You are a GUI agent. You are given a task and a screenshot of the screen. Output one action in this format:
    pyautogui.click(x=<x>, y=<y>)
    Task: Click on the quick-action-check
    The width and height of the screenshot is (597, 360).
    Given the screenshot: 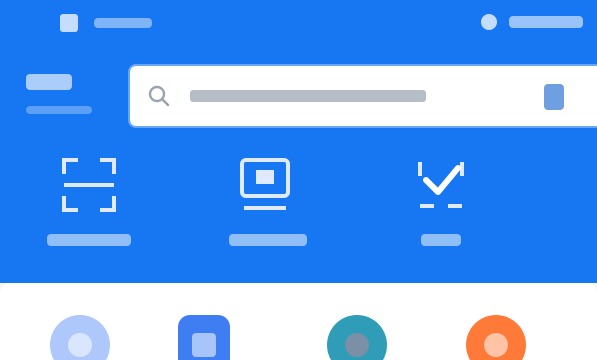 What is the action you would take?
    pyautogui.click(x=441, y=204)
    